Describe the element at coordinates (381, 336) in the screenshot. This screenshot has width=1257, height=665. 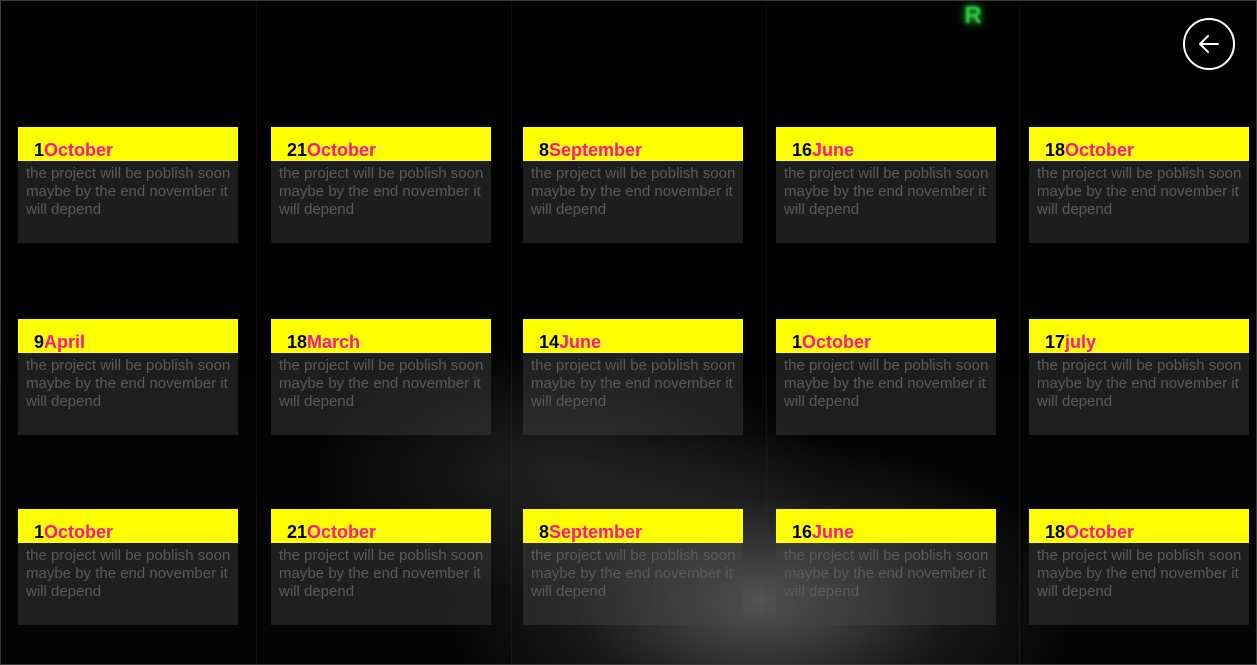
I see `card-date-header: 18March` at that location.